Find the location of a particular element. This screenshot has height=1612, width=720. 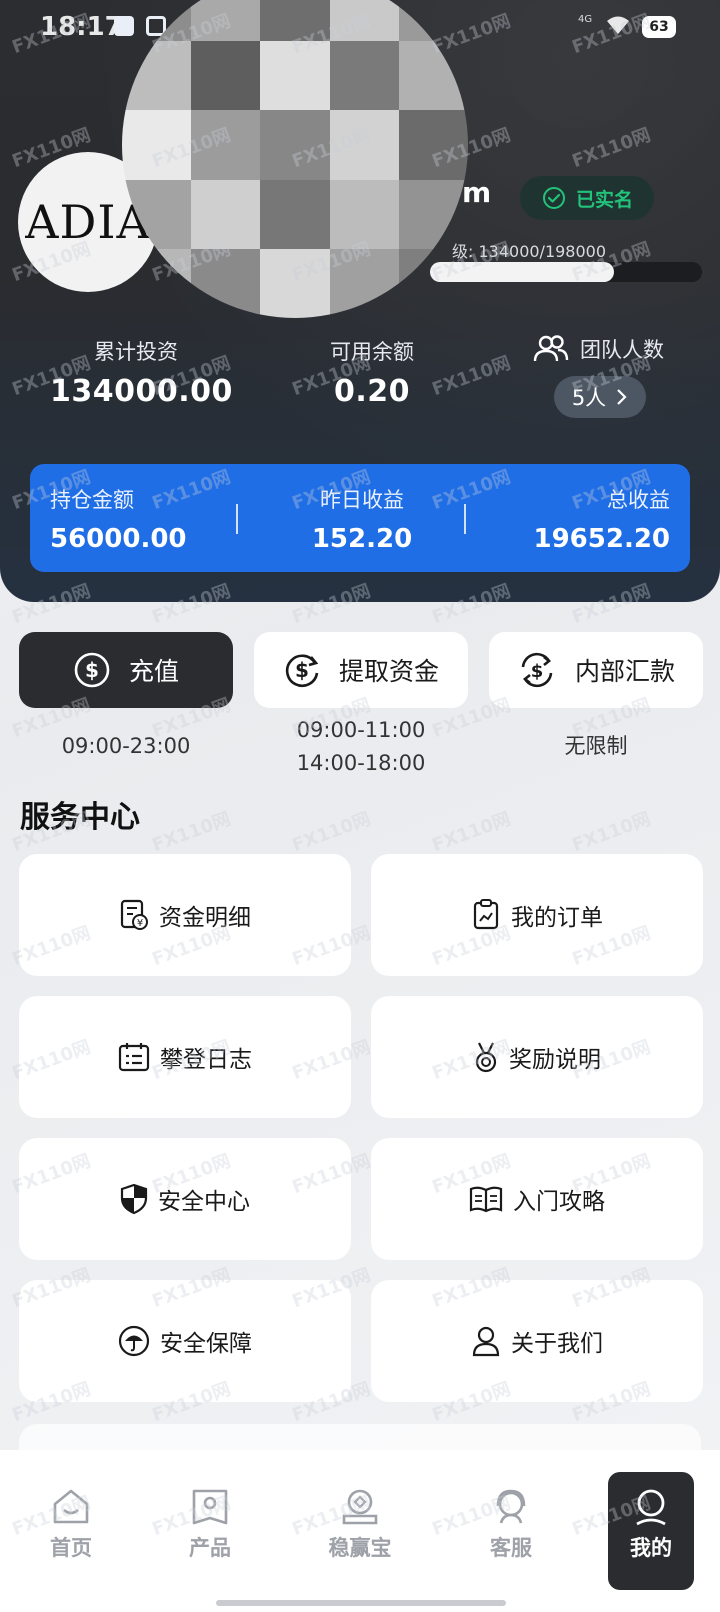

total-earning-stat: 总收益 19652.20 is located at coordinates (601, 519).